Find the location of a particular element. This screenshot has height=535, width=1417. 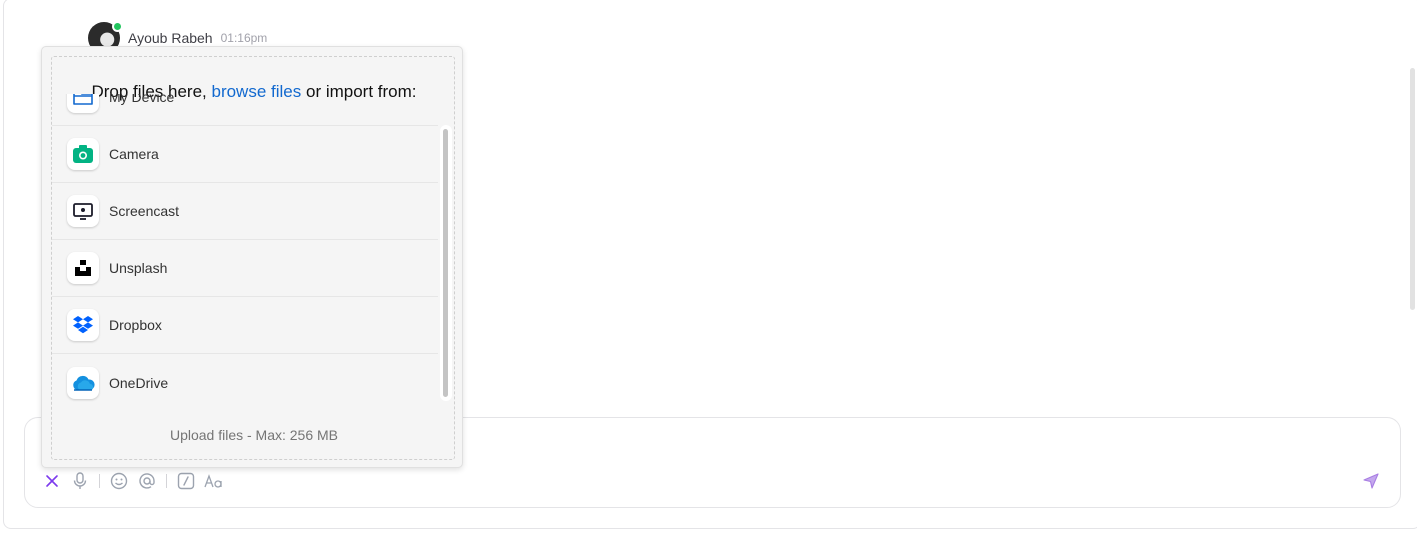

screencast-icon is located at coordinates (83, 211).